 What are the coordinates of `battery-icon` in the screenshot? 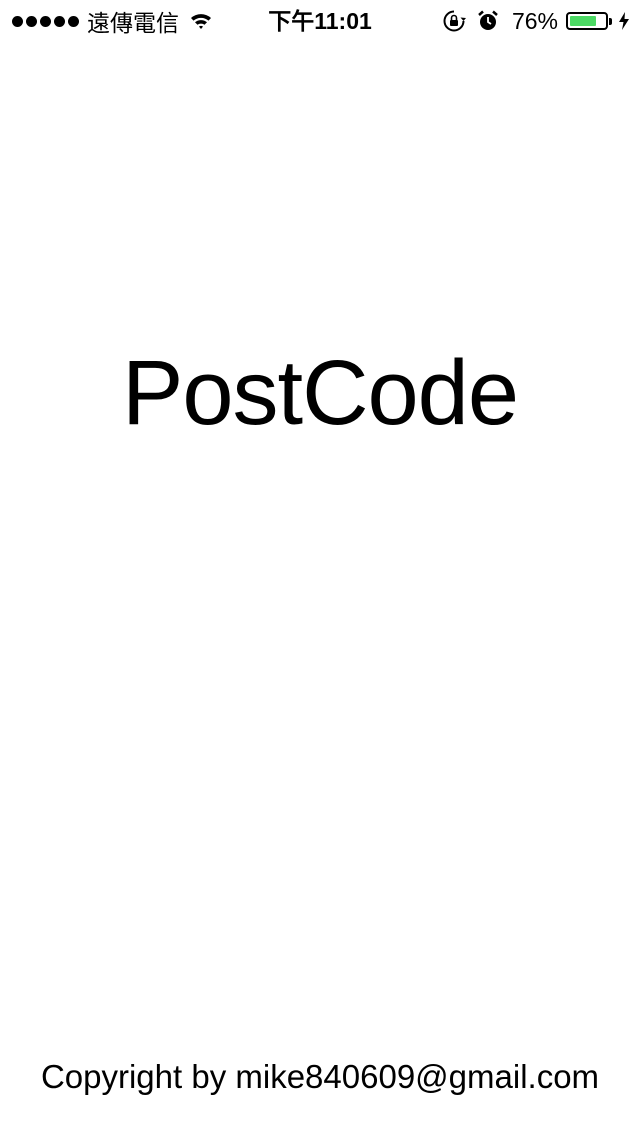 It's located at (587, 21).